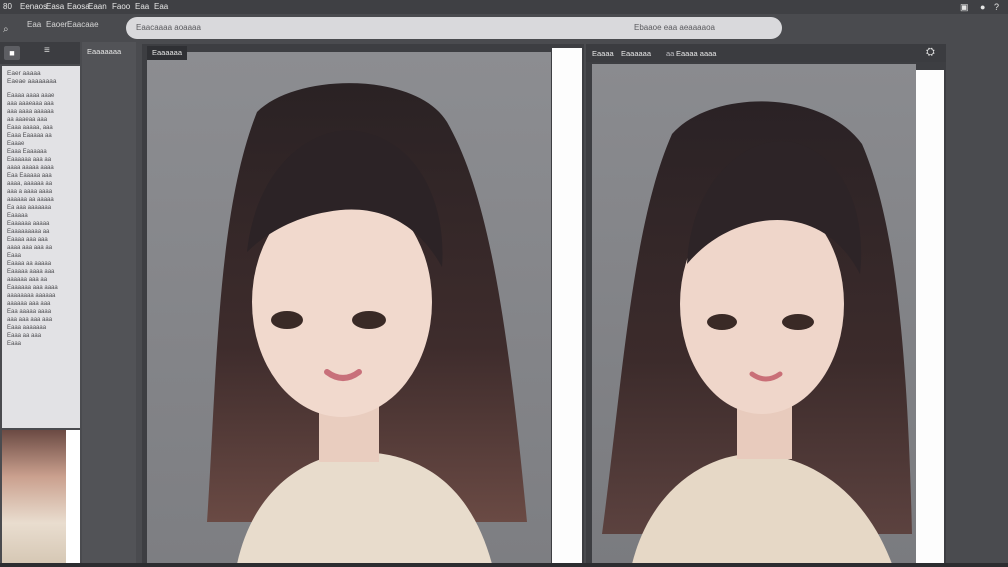  Describe the element at coordinates (83, 24) in the screenshot. I see `toolbar-item-3: Eaacaae` at that location.